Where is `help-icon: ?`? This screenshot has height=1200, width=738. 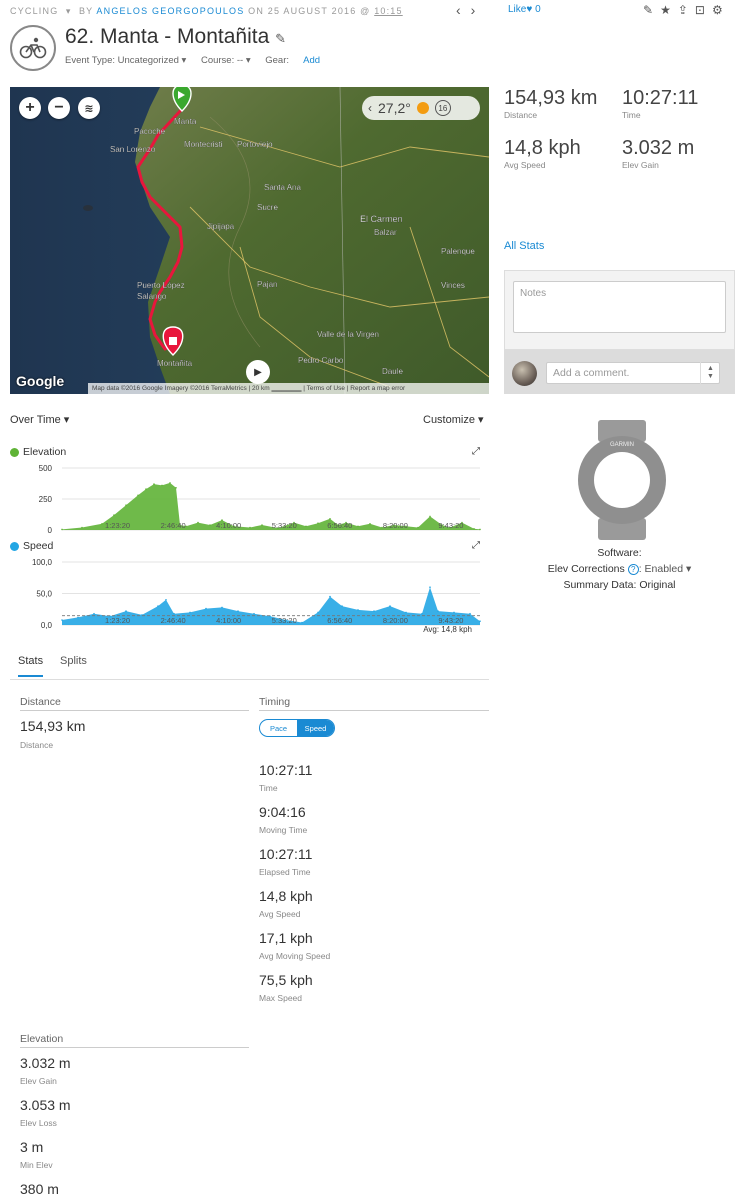
help-icon: ? is located at coordinates (633, 569).